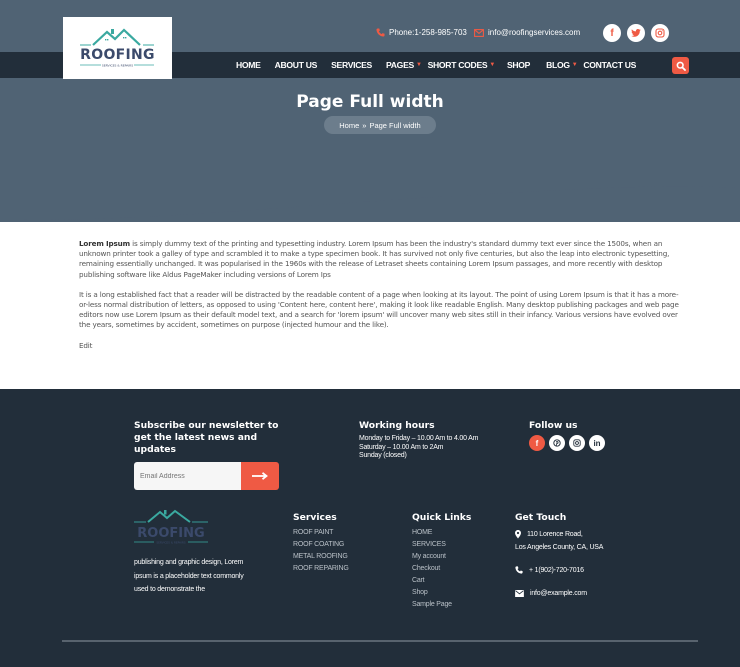 This screenshot has height=667, width=740. I want to click on search-button, so click(680, 65).